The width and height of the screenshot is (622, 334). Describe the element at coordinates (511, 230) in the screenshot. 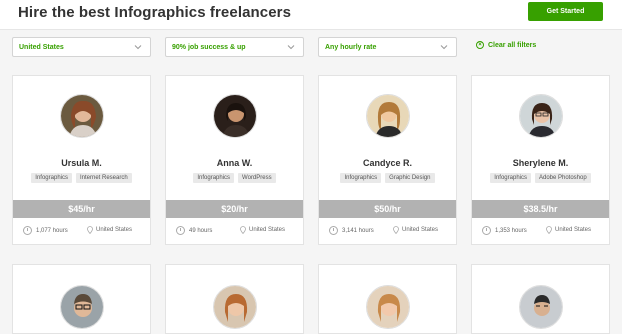

I see `hours-worked: 1,353 hours` at that location.